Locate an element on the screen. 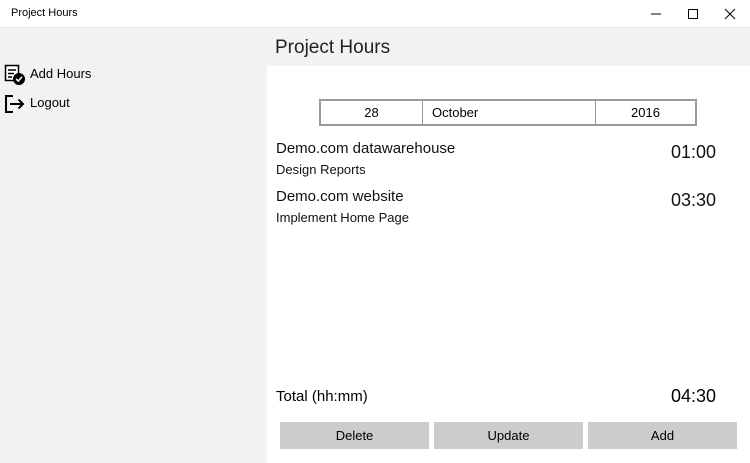  entry-hours: 01:00 is located at coordinates (693, 152).